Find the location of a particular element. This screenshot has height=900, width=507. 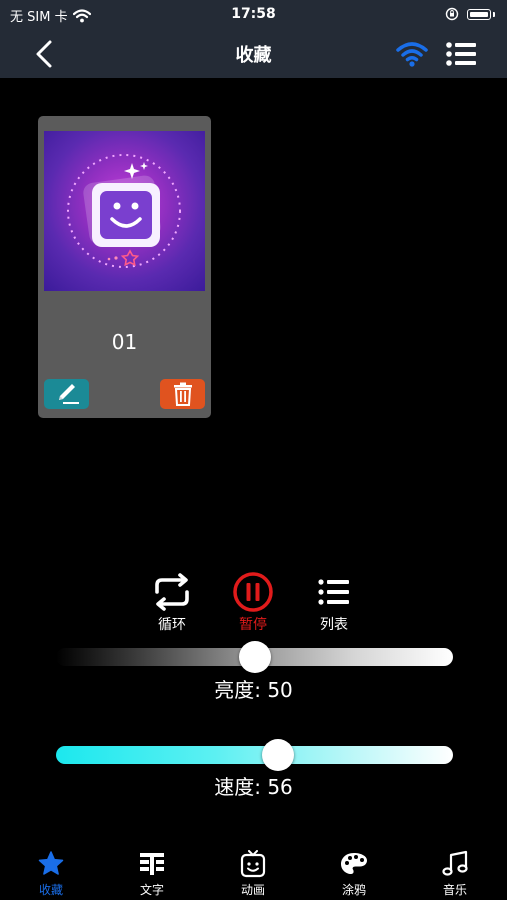

tab-favorites: 收藏 is located at coordinates (51, 874).